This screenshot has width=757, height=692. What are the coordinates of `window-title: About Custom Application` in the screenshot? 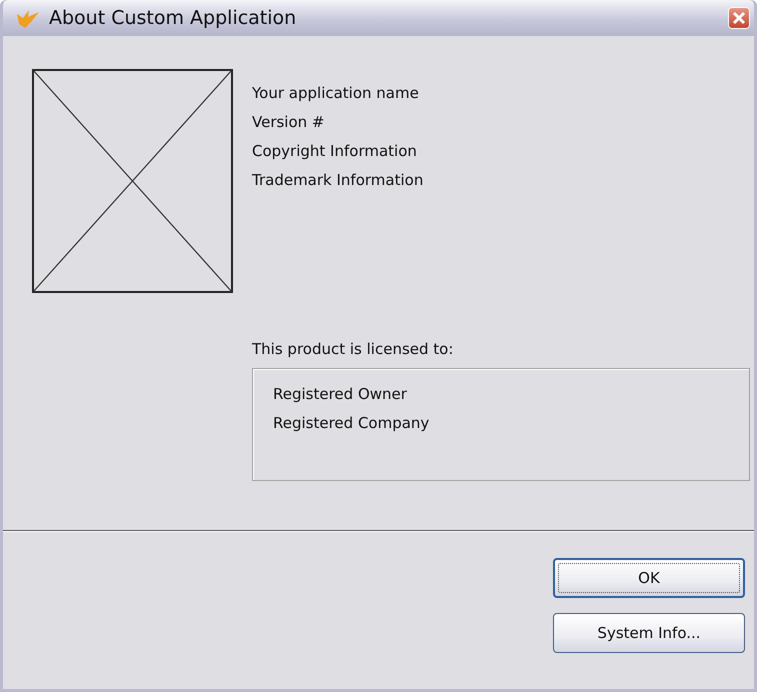 It's located at (173, 18).